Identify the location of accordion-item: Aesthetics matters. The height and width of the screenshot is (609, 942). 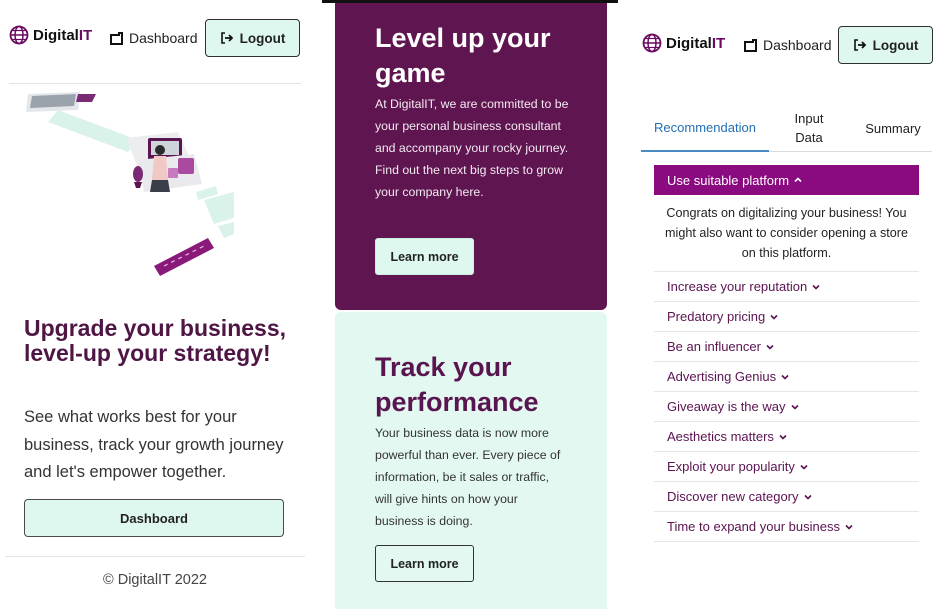
(786, 437).